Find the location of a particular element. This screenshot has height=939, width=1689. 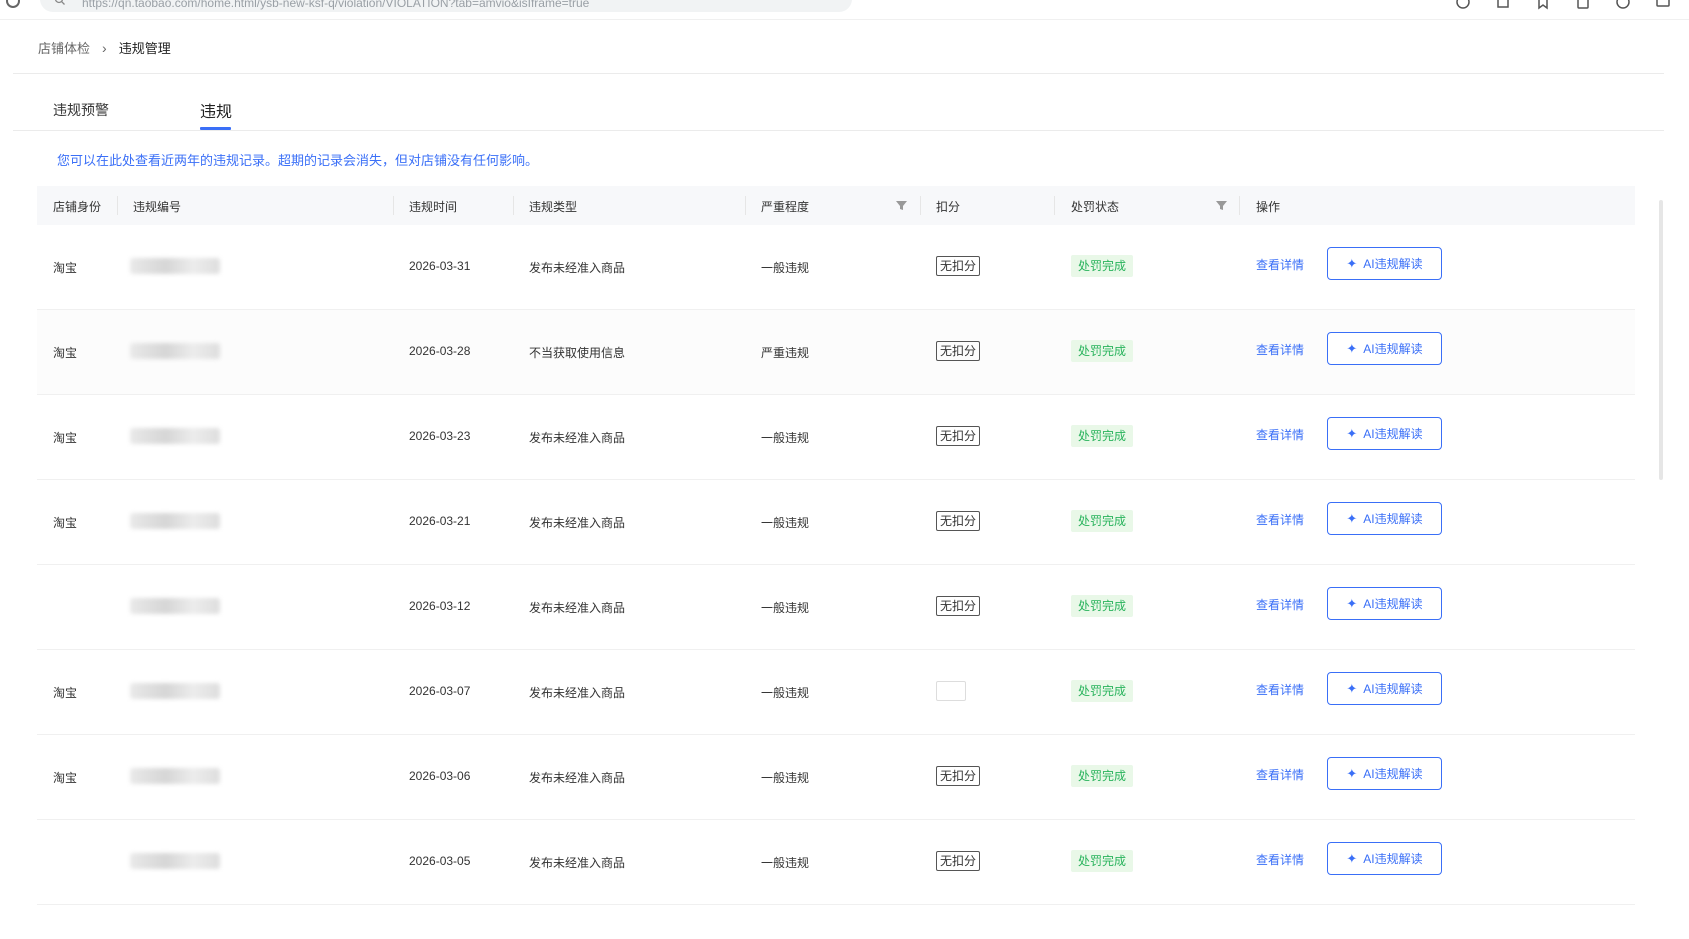

column-header-status: 处罚状态 is located at coordinates (1095, 207).